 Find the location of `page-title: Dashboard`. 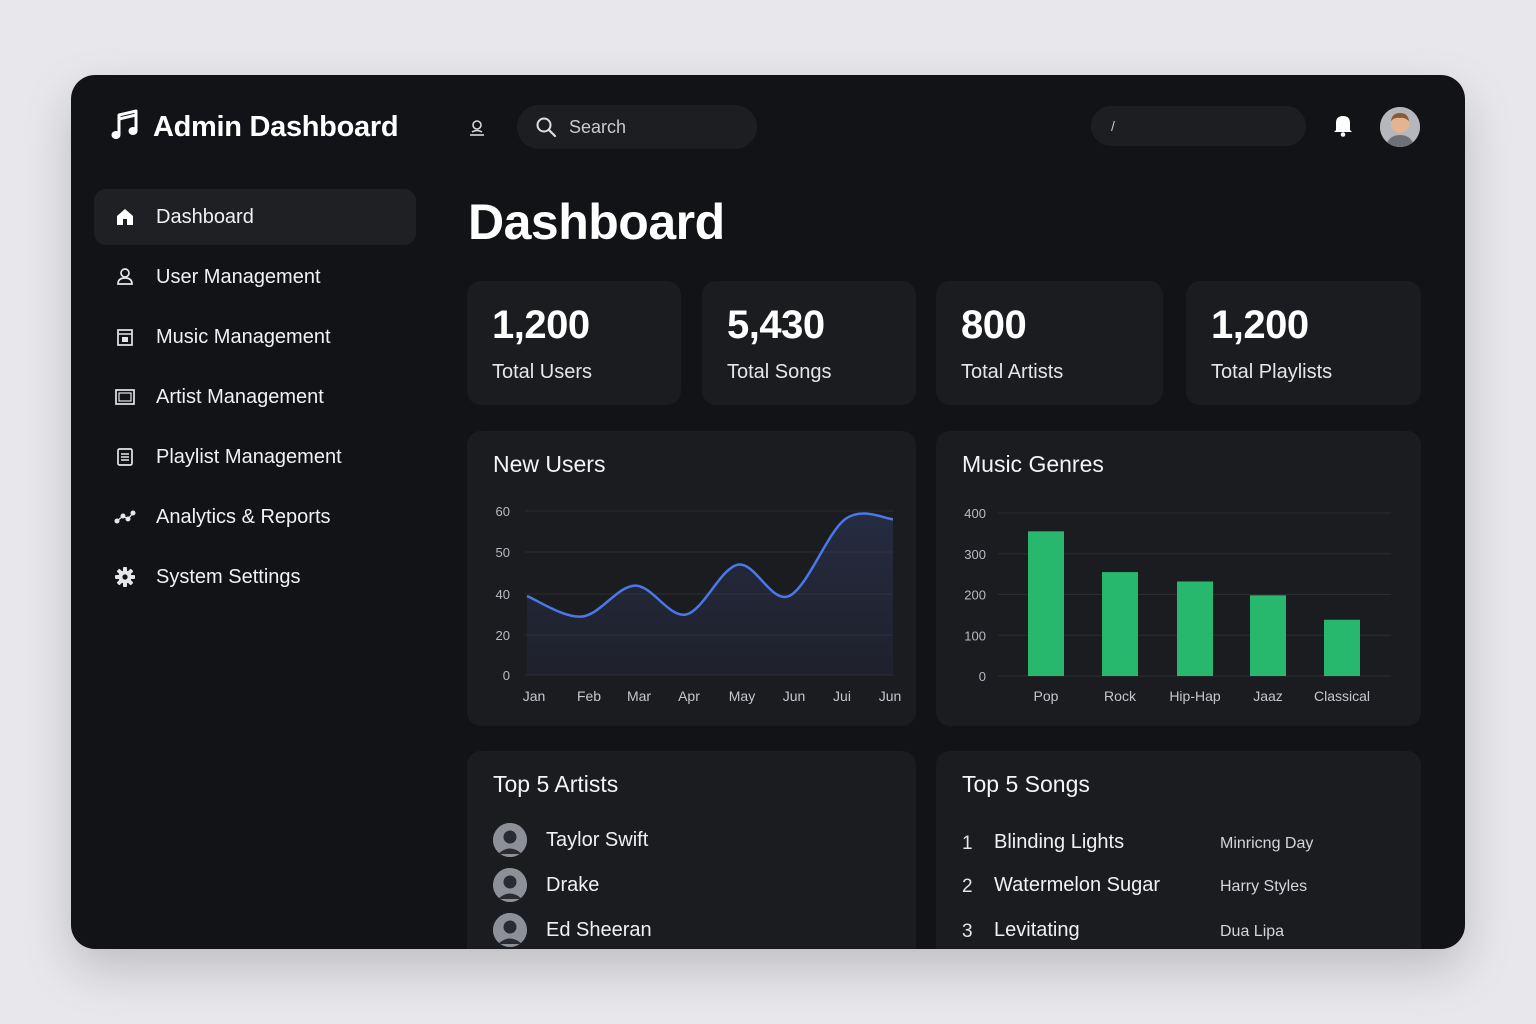

page-title: Dashboard is located at coordinates (596, 222).